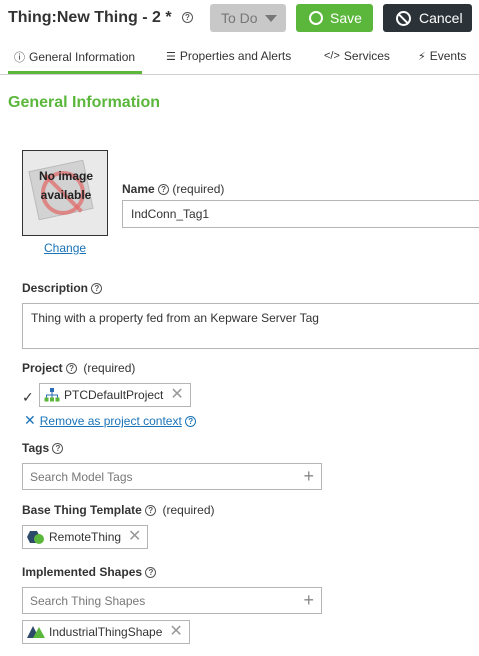  What do you see at coordinates (65, 248) in the screenshot?
I see `change-image-link: Change` at bounding box center [65, 248].